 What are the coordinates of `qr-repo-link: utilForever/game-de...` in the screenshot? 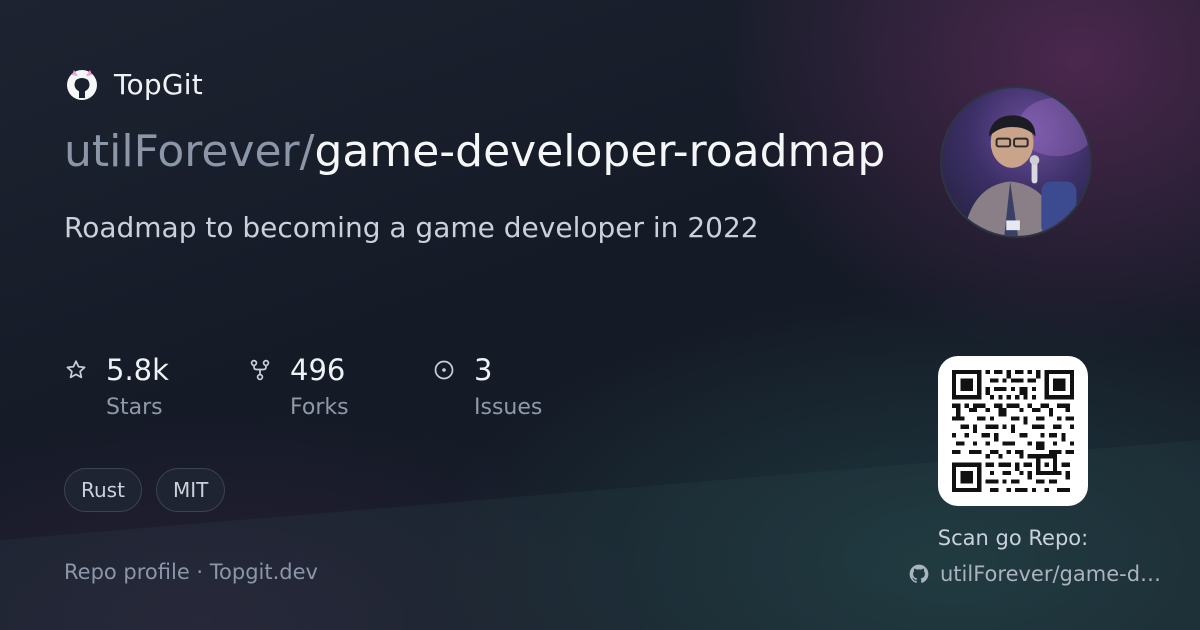 It's located at (1039, 574).